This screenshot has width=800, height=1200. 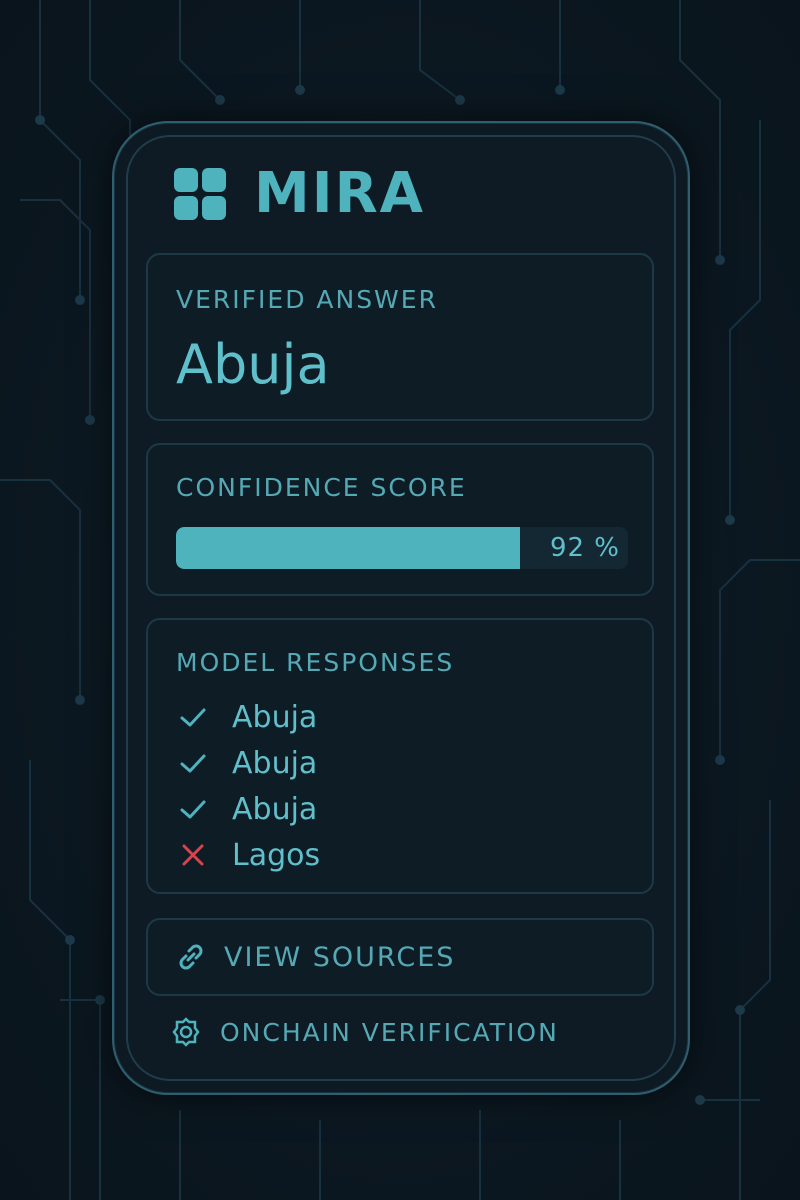 I want to click on verified-answer-label: VERIFIED ANSWER, so click(x=307, y=299).